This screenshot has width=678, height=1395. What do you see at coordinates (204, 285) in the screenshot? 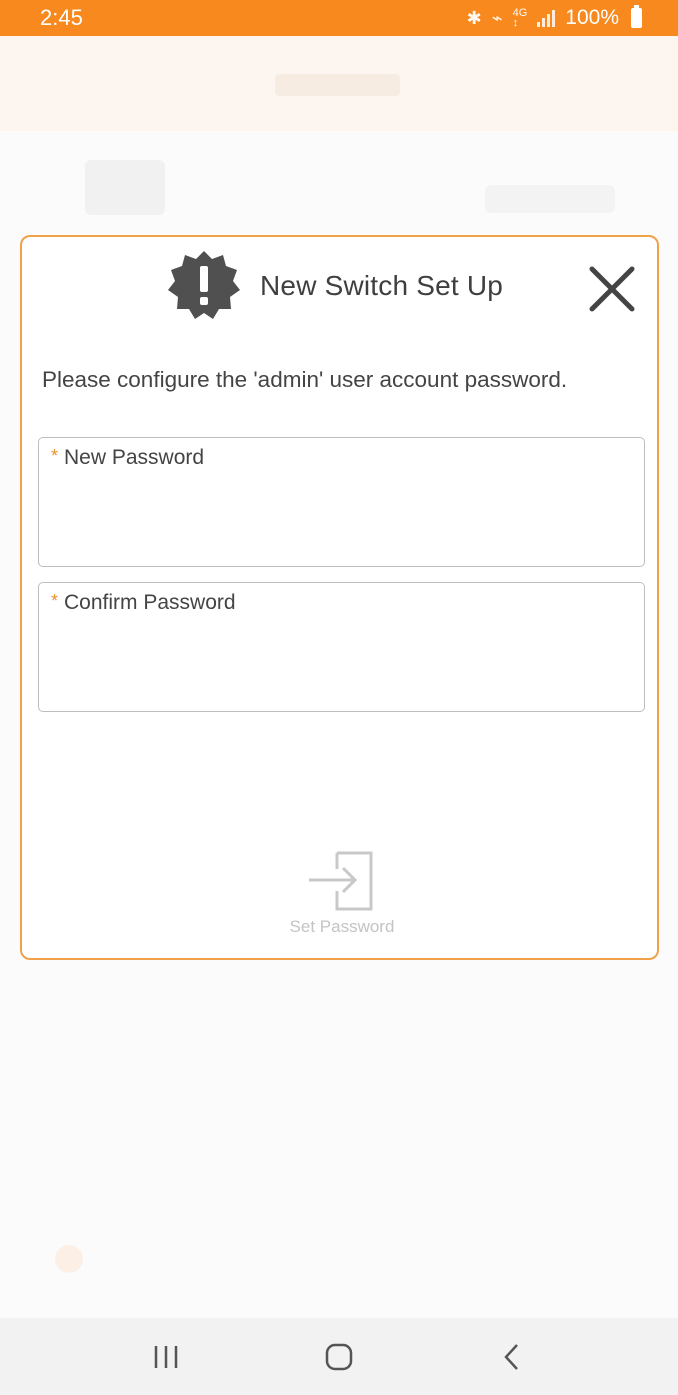
I see `alert-icon` at bounding box center [204, 285].